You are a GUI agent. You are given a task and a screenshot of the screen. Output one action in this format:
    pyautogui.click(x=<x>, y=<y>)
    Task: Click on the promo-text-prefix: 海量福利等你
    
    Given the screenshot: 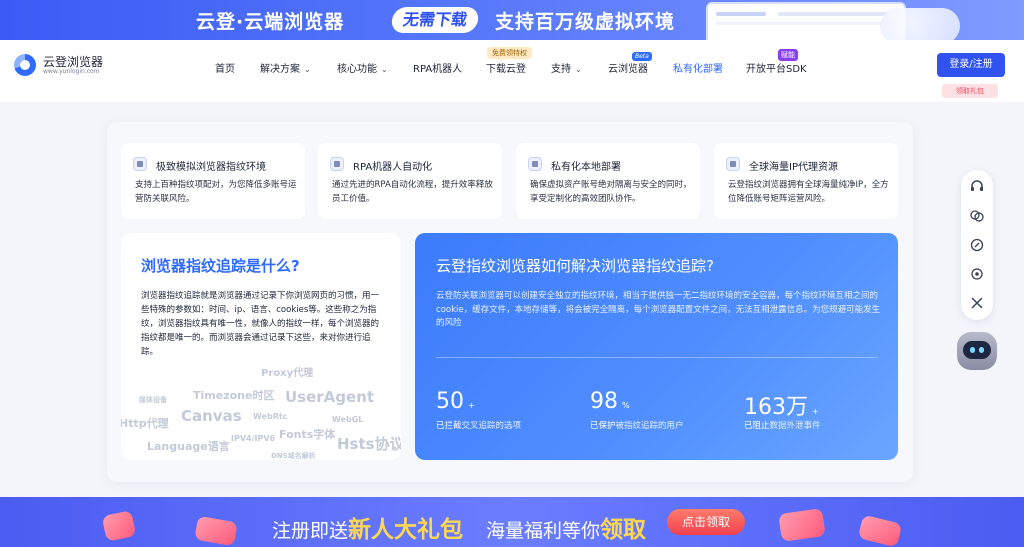 What is the action you would take?
    pyautogui.click(x=543, y=531)
    